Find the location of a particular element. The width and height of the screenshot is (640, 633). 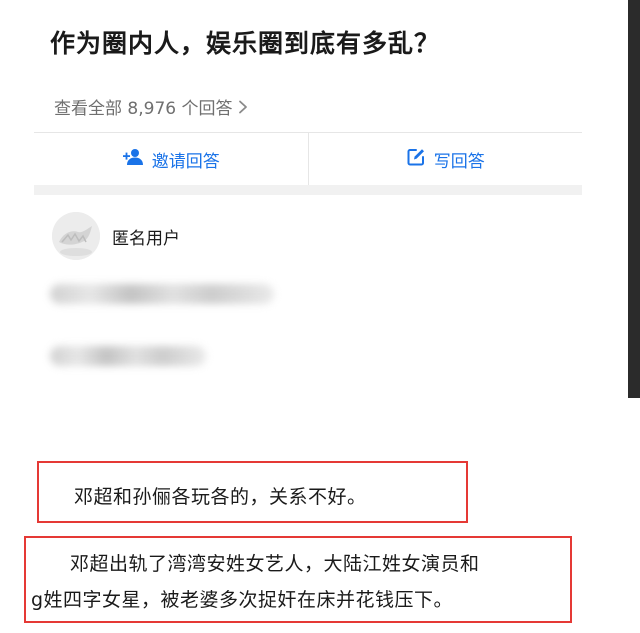

answer-action-bar: 邀请回答 写回答 is located at coordinates (308, 159).